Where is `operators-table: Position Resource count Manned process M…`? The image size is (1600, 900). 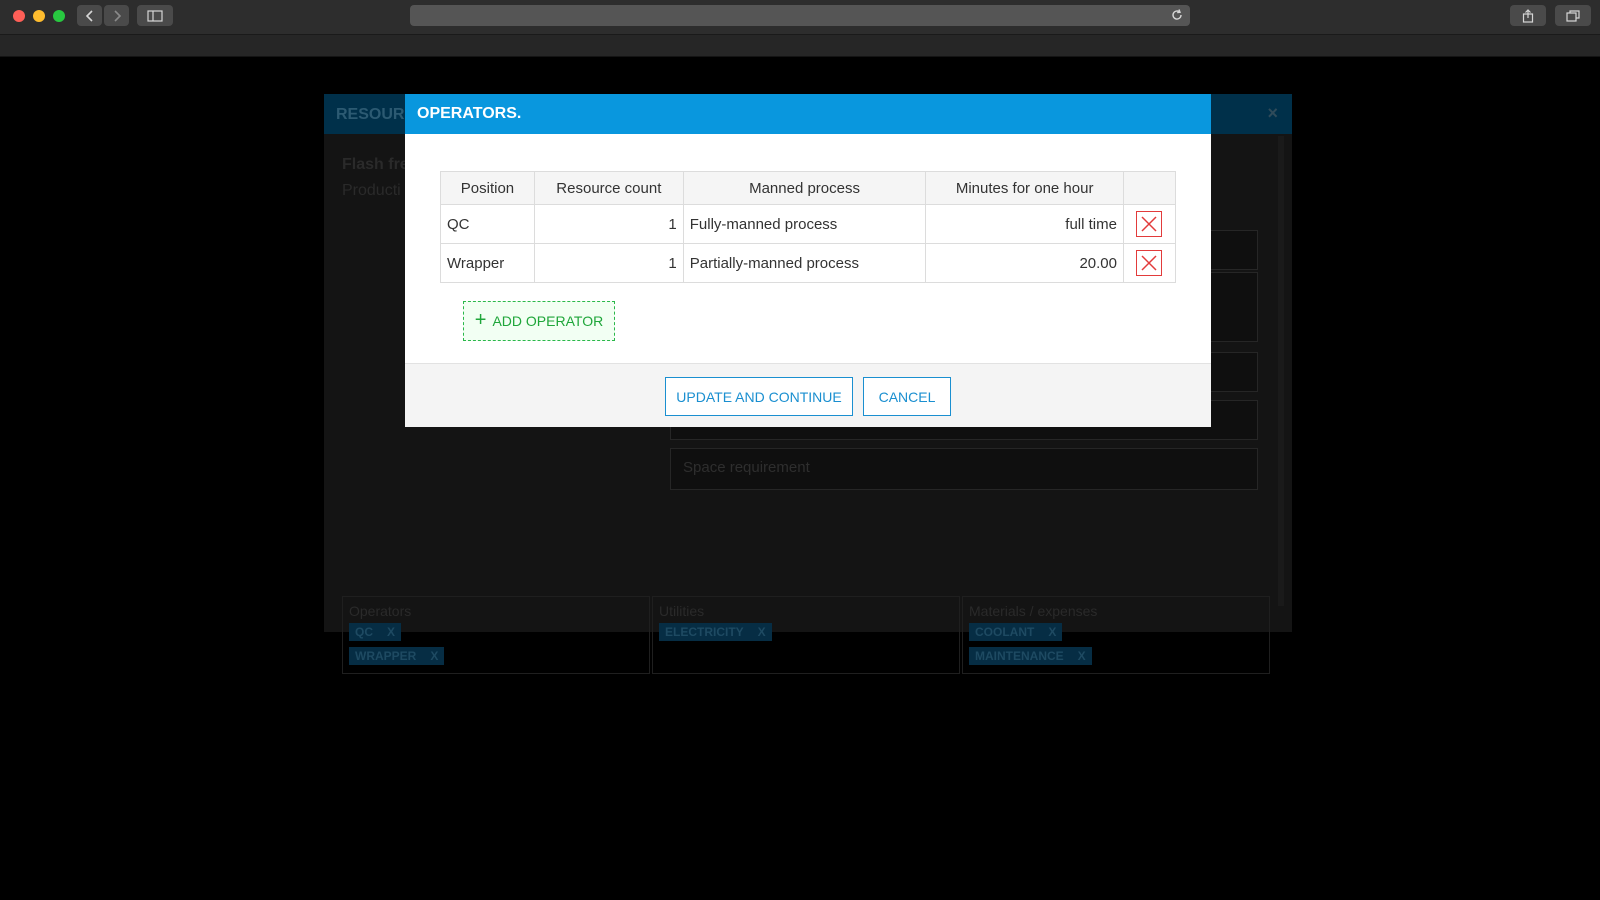
operators-table: Position Resource count Manned process M… is located at coordinates (808, 227).